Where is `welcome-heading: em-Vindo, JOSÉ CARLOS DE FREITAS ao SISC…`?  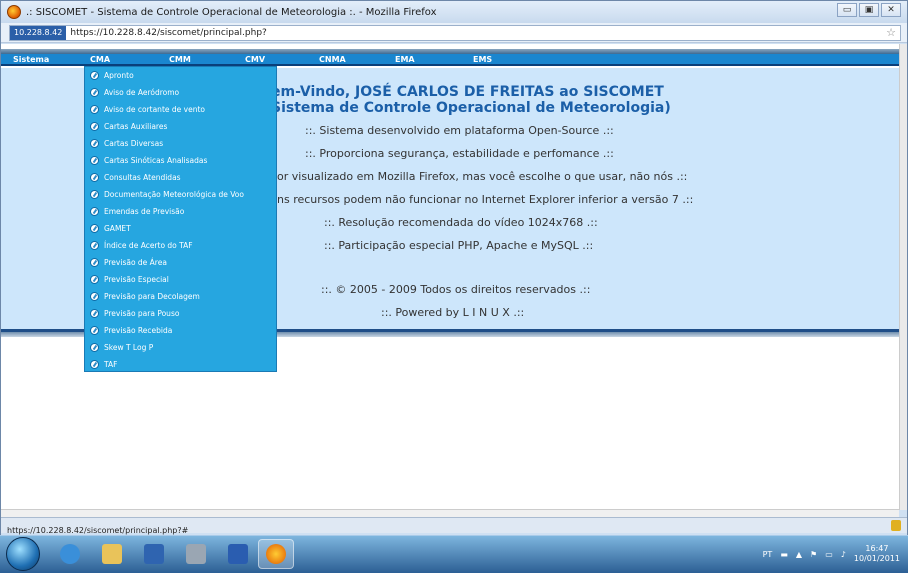 welcome-heading: em-Vindo, JOSÉ CARLOS DE FREITAS ao SISC… is located at coordinates (467, 92).